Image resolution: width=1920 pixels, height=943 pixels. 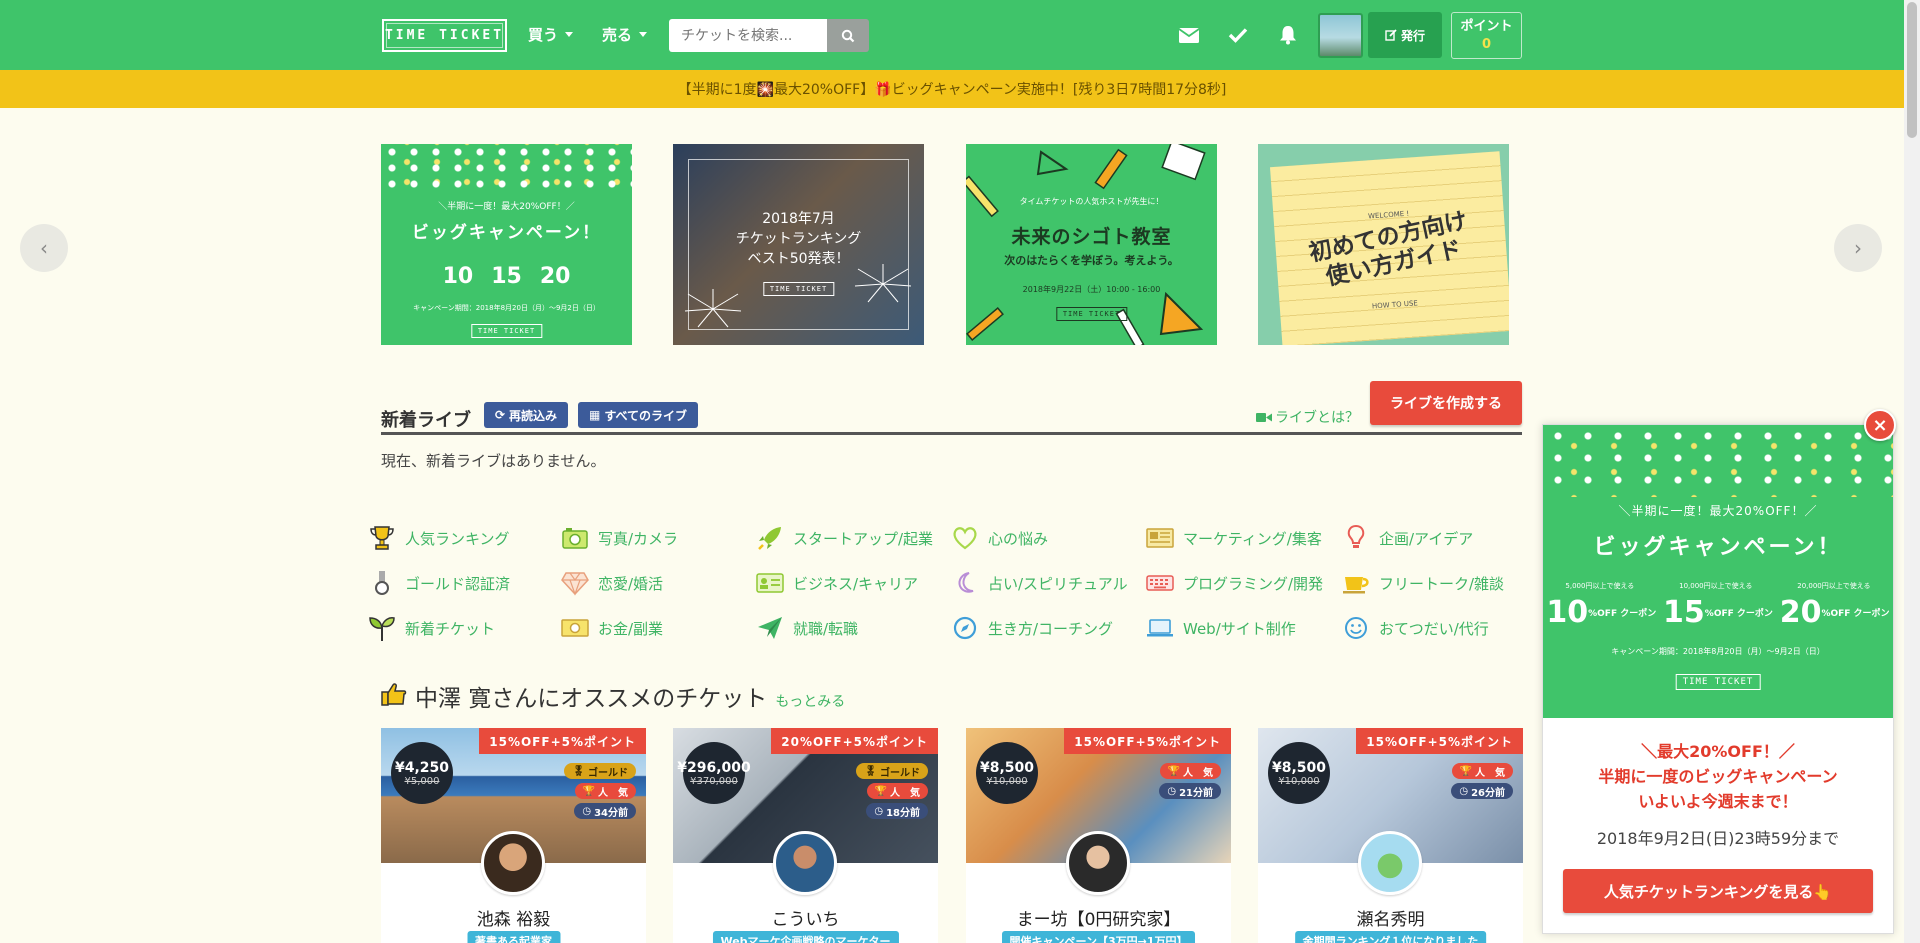 What do you see at coordinates (1718, 682) in the screenshot?
I see `popup-logo: TIME TICKET` at bounding box center [1718, 682].